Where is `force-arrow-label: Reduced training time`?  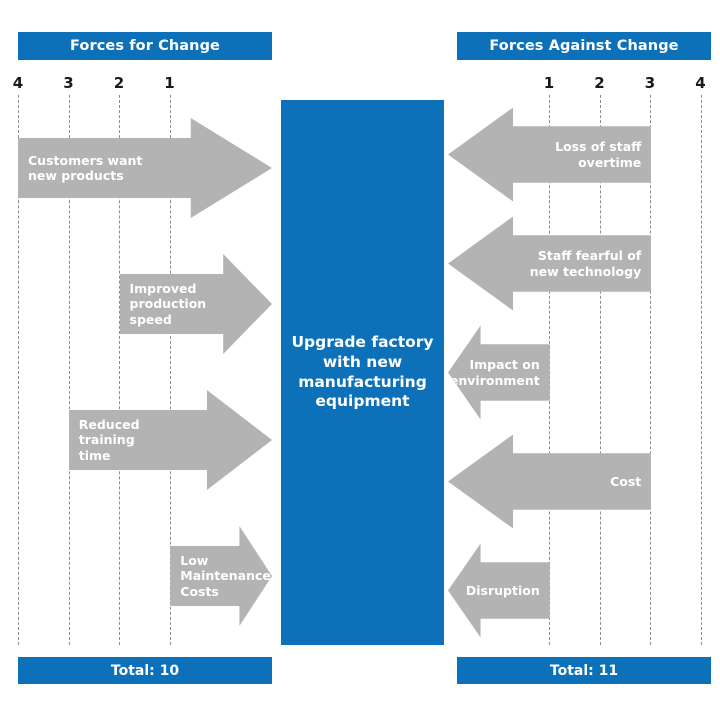
force-arrow-label: Reduced training time is located at coordinates (109, 440).